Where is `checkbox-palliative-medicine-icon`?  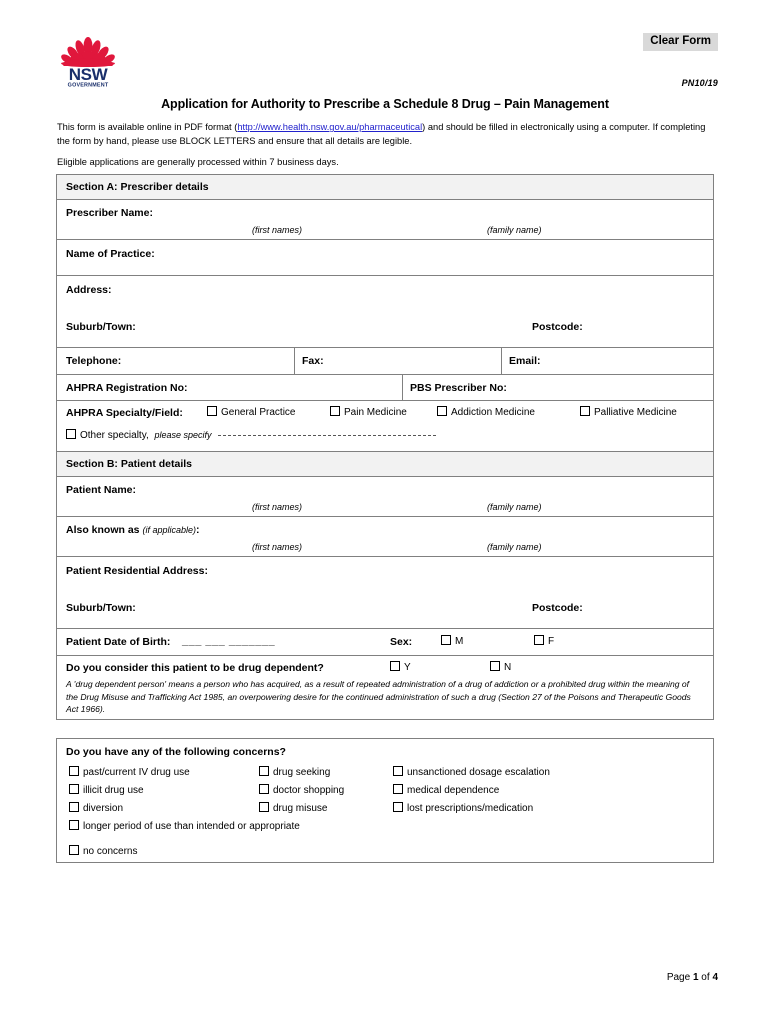
checkbox-palliative-medicine-icon is located at coordinates (585, 411).